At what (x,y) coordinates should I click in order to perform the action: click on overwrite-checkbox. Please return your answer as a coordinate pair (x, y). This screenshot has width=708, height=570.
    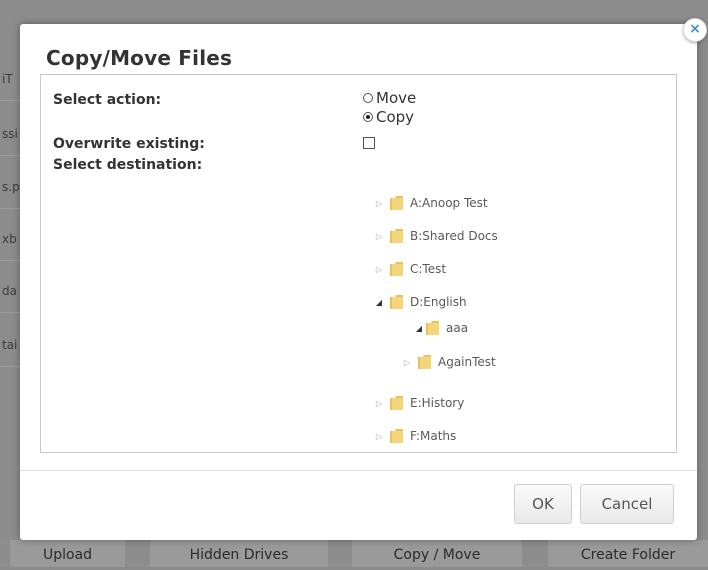
    Looking at the image, I should click on (369, 143).